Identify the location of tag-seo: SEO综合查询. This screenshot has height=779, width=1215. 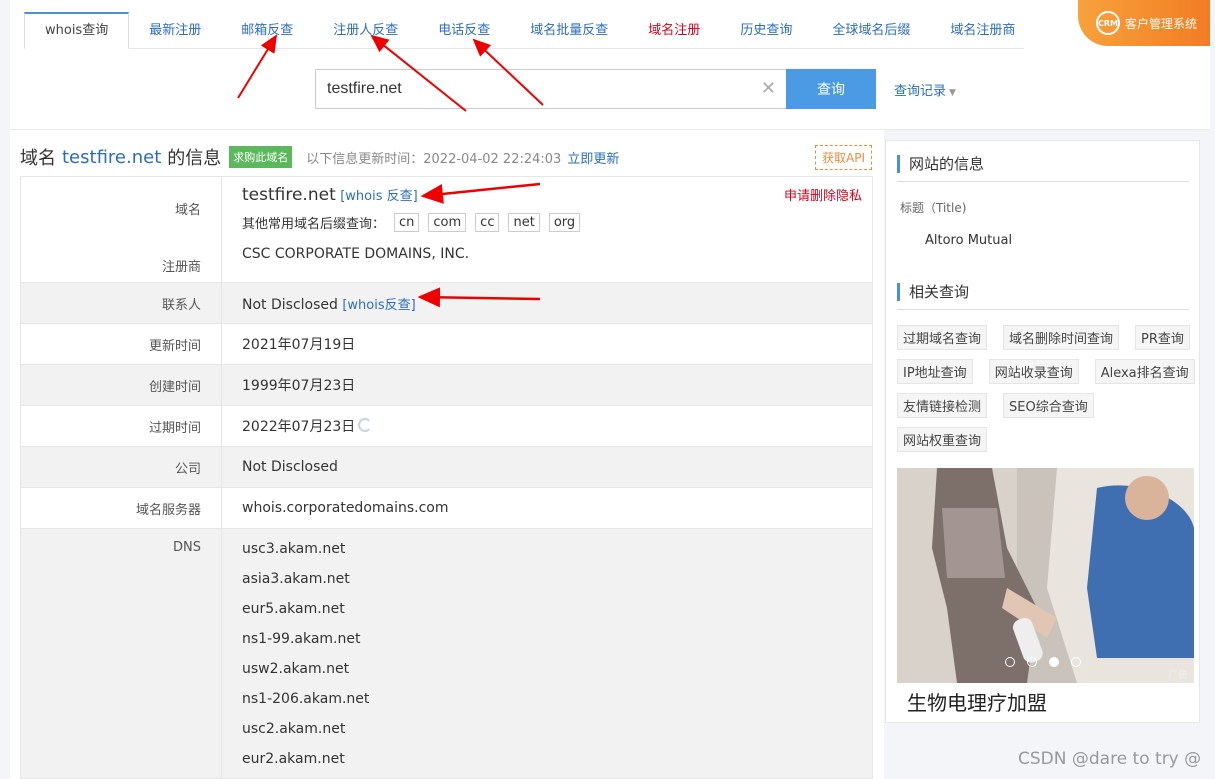
(1048, 405).